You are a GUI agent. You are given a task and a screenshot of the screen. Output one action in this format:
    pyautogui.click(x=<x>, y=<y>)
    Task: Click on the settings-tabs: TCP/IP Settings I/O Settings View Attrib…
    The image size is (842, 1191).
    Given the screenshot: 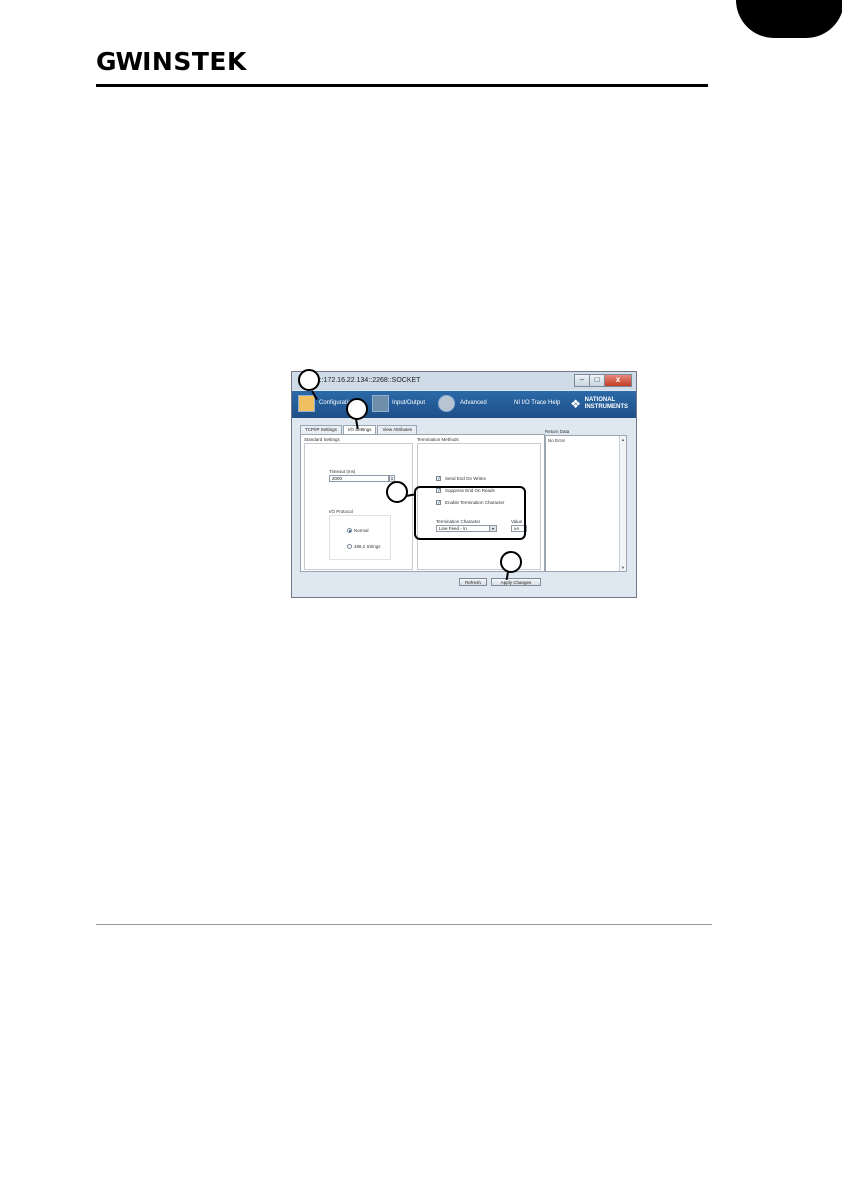 What is the action you would take?
    pyautogui.click(x=359, y=429)
    